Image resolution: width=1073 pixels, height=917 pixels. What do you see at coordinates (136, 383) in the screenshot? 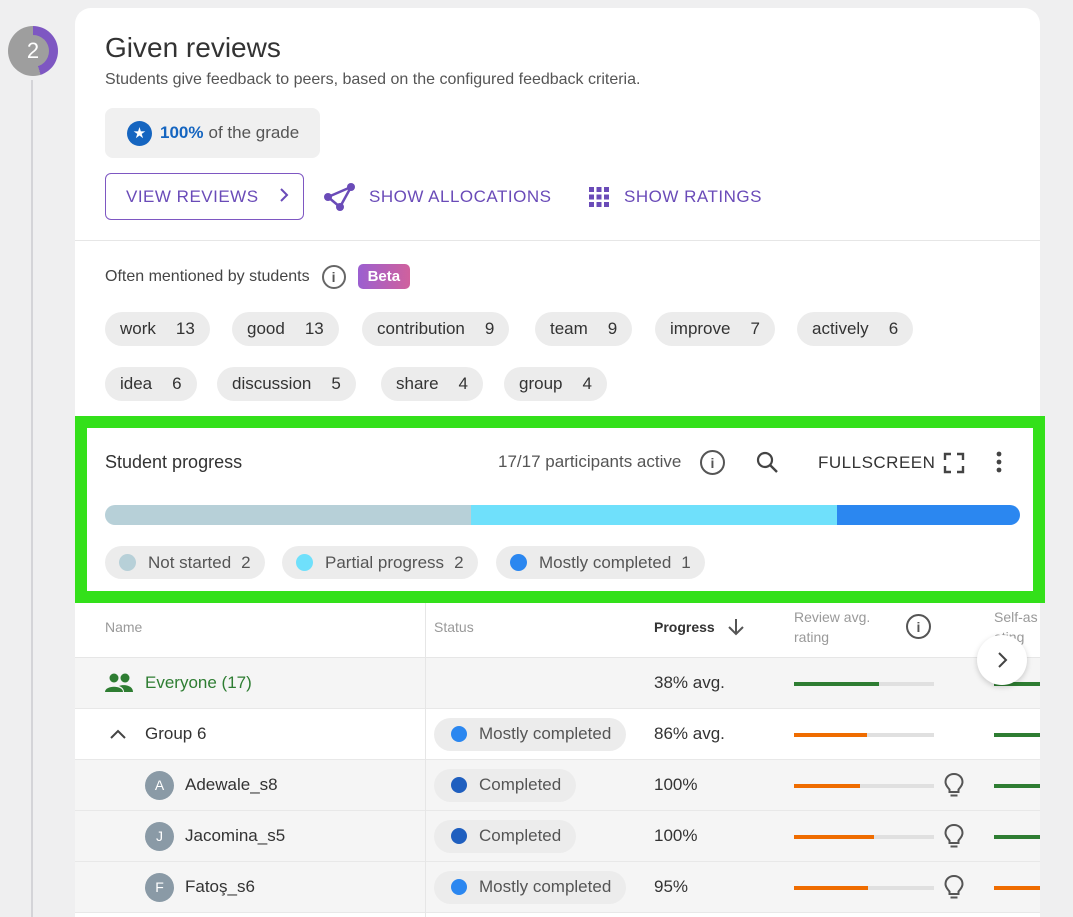
I see `keyword-word: idea` at bounding box center [136, 383].